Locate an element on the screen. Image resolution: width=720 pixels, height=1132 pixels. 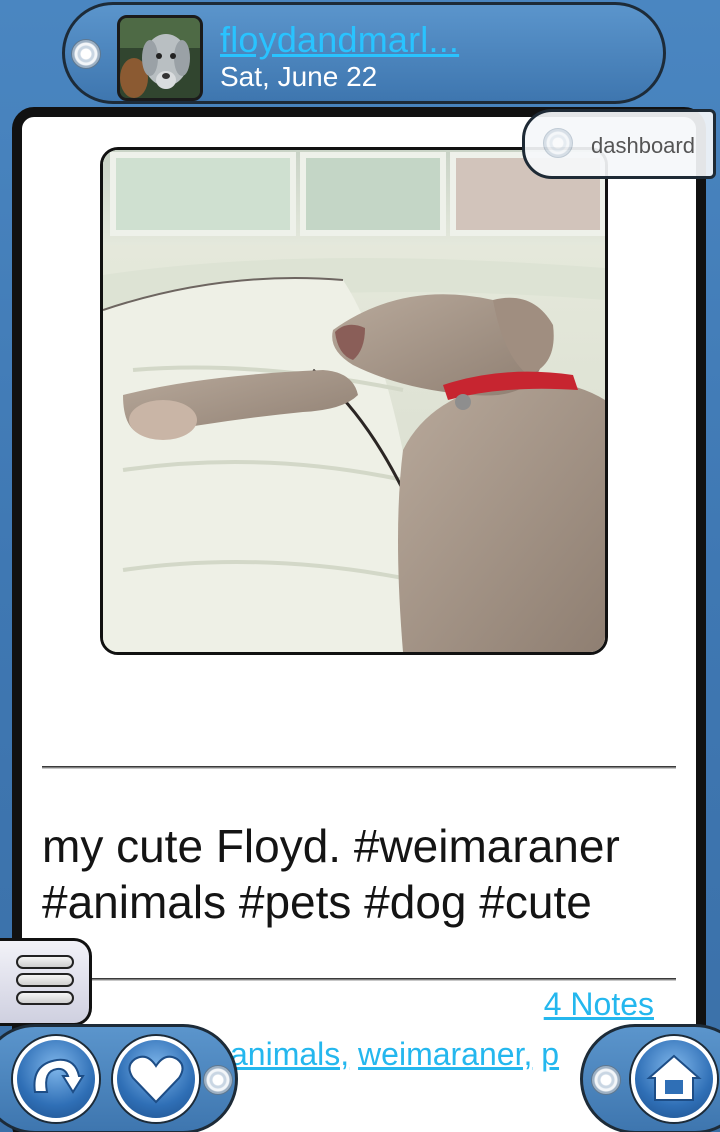
dashboard-radio-icon is located at coordinates (558, 143).